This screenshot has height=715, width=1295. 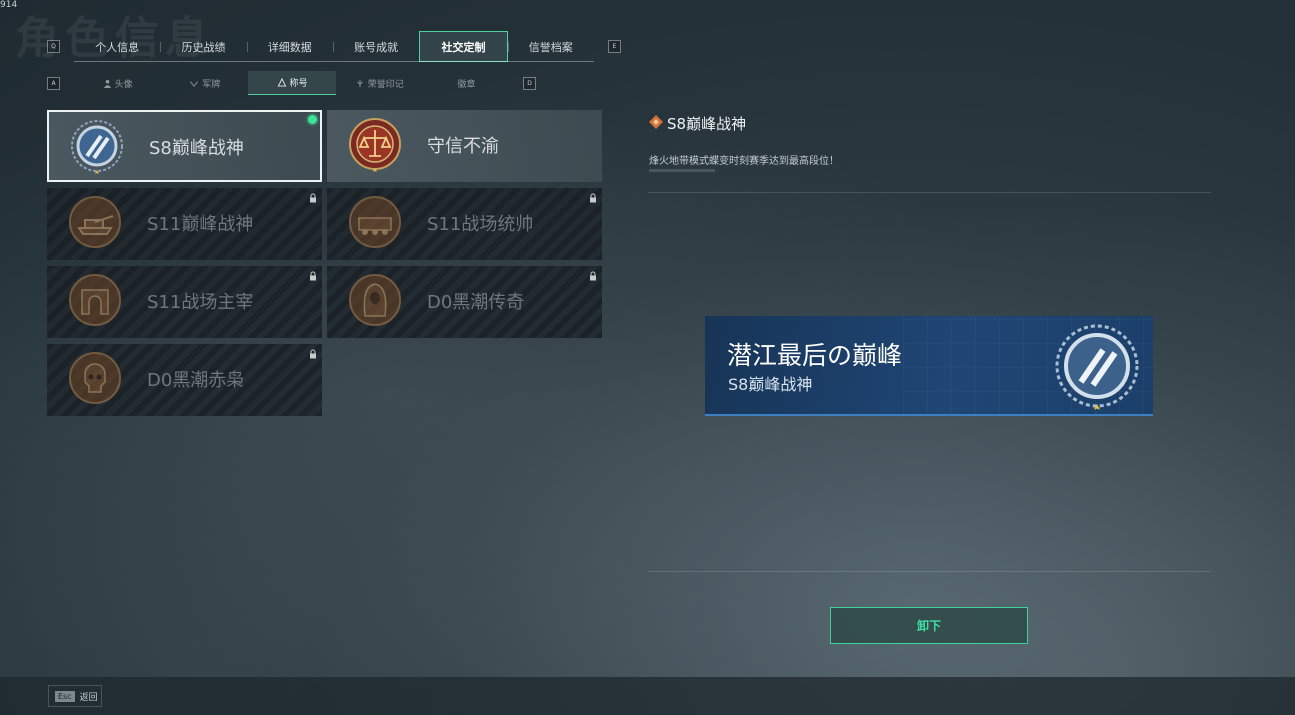 What do you see at coordinates (281, 82) in the screenshot?
I see `title-icon` at bounding box center [281, 82].